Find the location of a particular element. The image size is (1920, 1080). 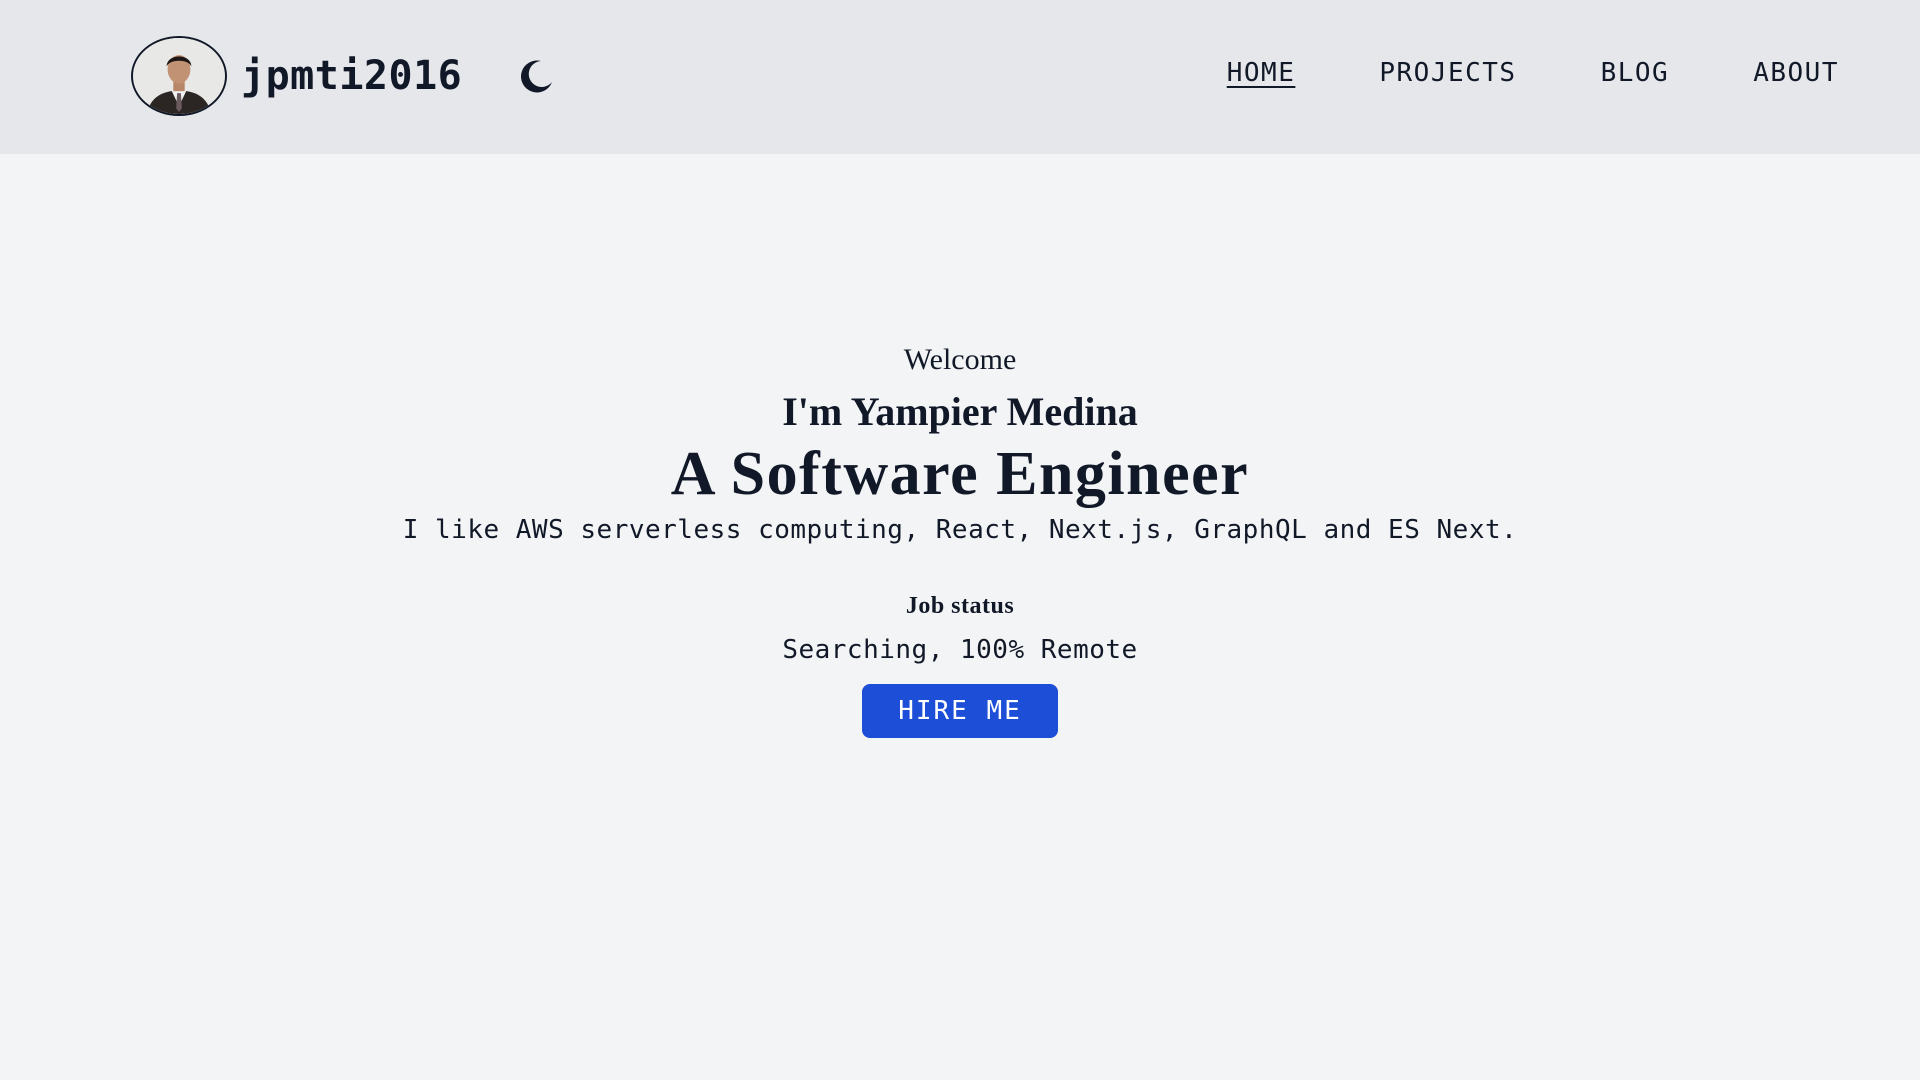

site-name: jpmti2016 is located at coordinates (351, 76).